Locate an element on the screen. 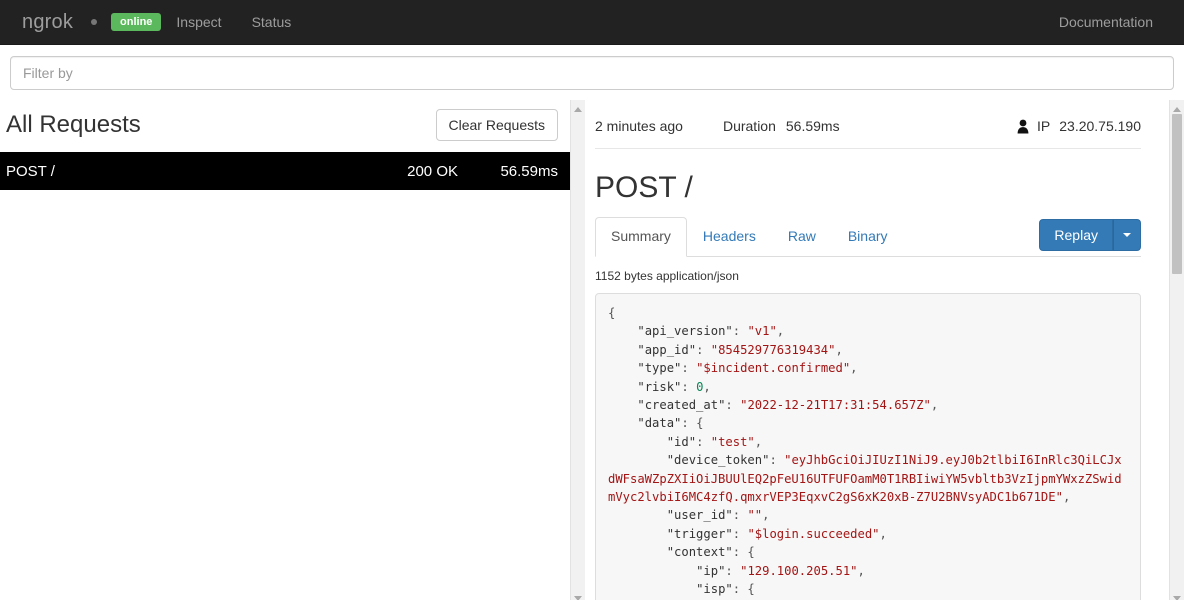 This screenshot has height=600, width=1184. filter-bar is located at coordinates (592, 72).